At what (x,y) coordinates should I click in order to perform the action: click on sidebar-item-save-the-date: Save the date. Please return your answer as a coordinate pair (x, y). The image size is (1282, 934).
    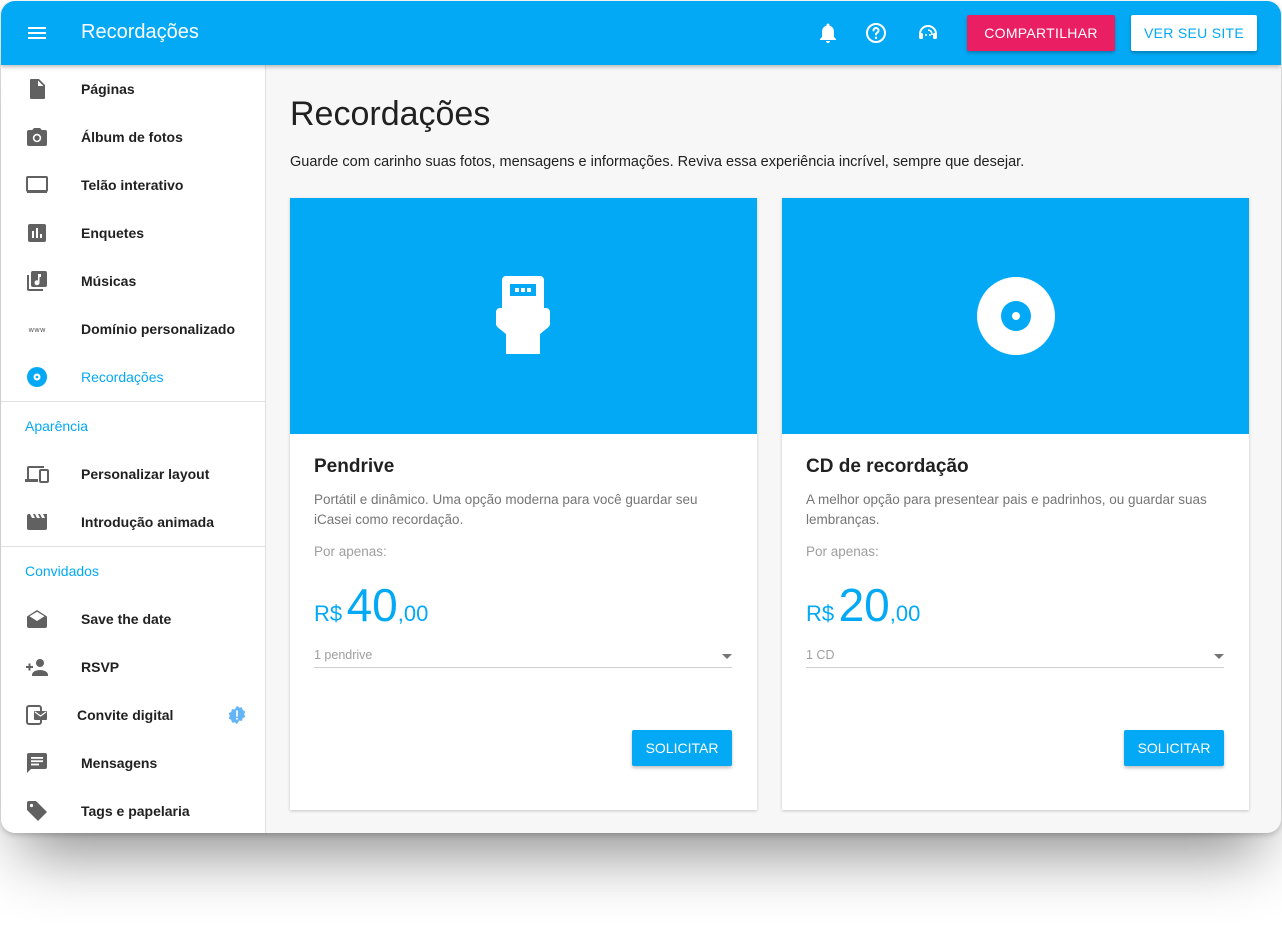
    Looking at the image, I should click on (133, 619).